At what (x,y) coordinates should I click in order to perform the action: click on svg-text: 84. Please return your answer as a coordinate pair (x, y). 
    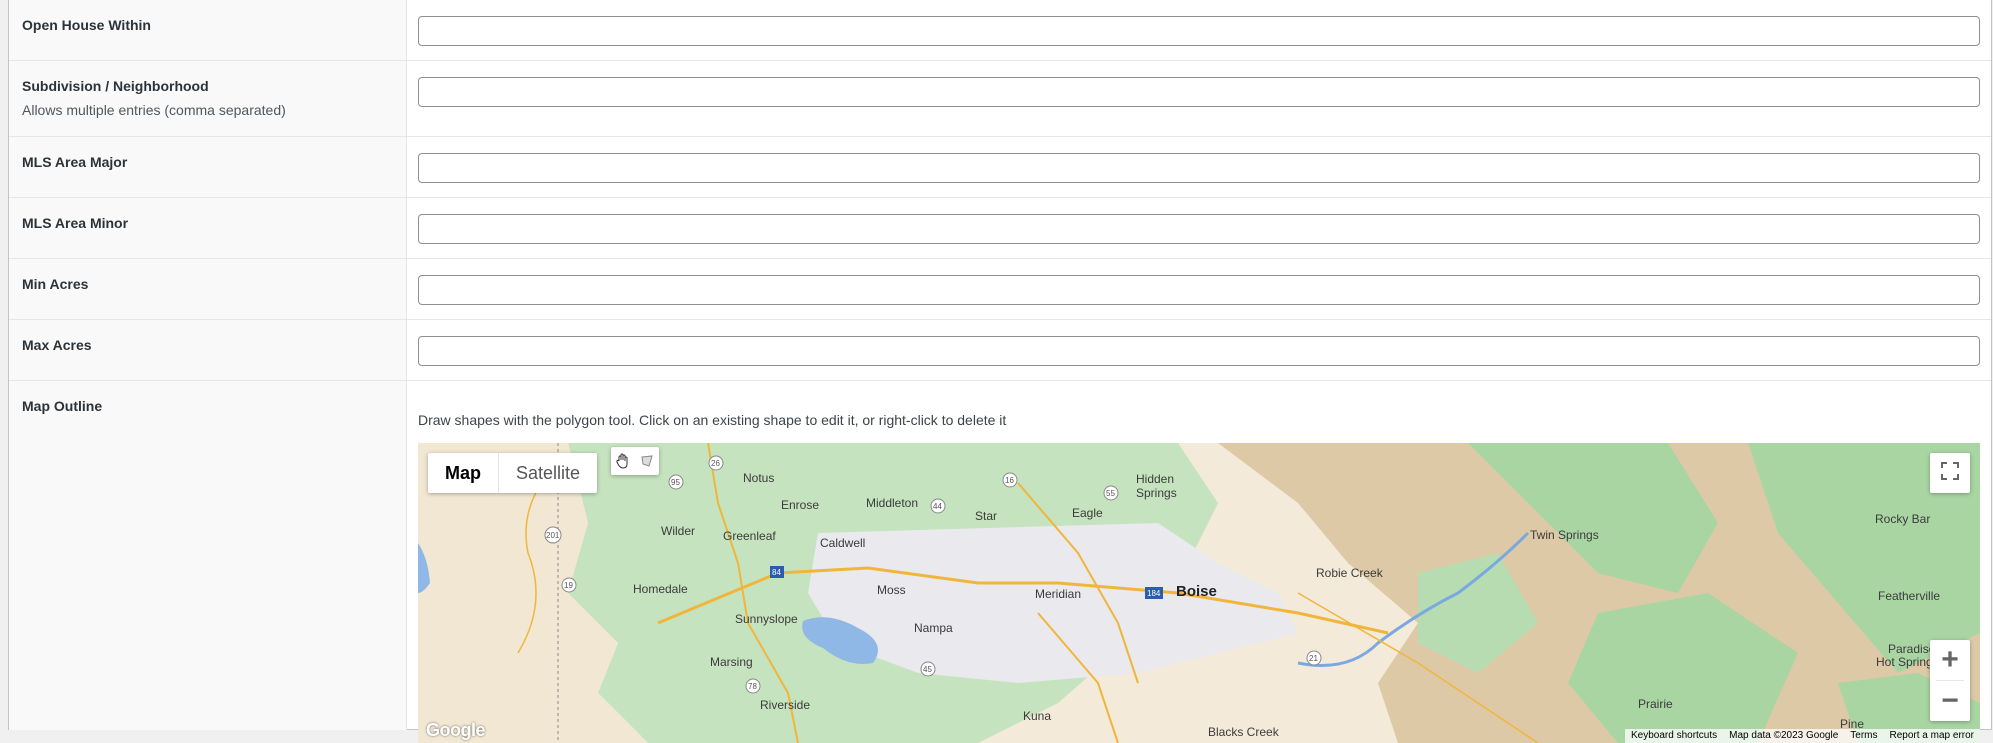
    Looking at the image, I should click on (776, 572).